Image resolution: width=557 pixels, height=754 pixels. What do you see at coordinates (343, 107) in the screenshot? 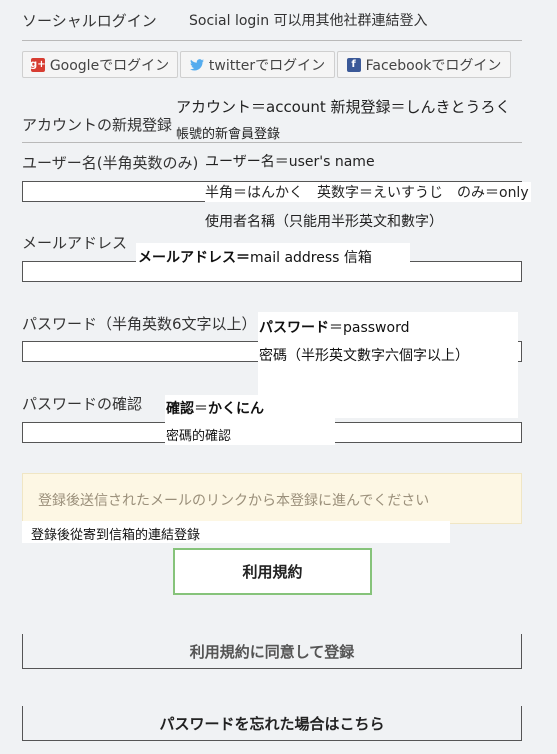
I see `register-note-1: アカウント＝account 新規登録＝しんきとうろく` at bounding box center [343, 107].